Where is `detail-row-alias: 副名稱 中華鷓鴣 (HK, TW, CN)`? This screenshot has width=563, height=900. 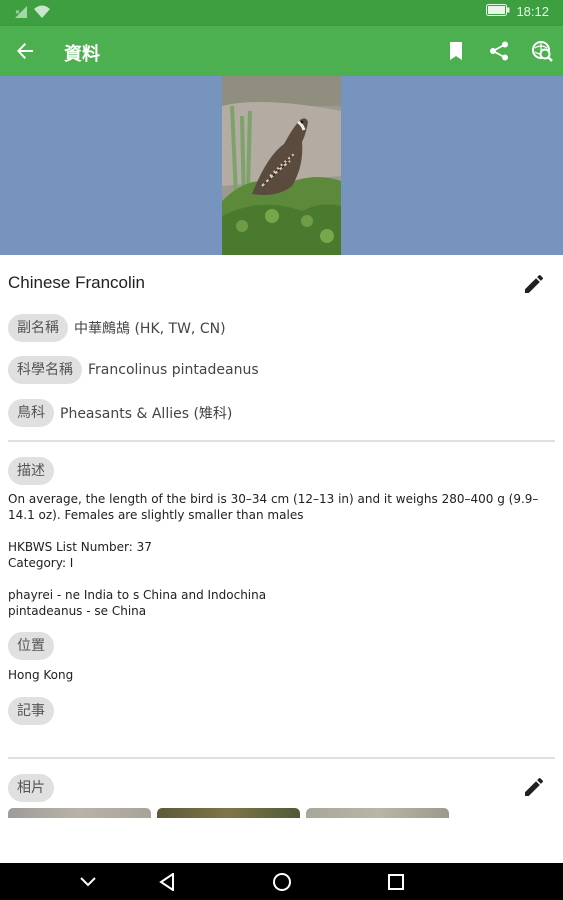 detail-row-alias: 副名稱 中華鷓鴣 (HK, TW, CN) is located at coordinates (117, 328).